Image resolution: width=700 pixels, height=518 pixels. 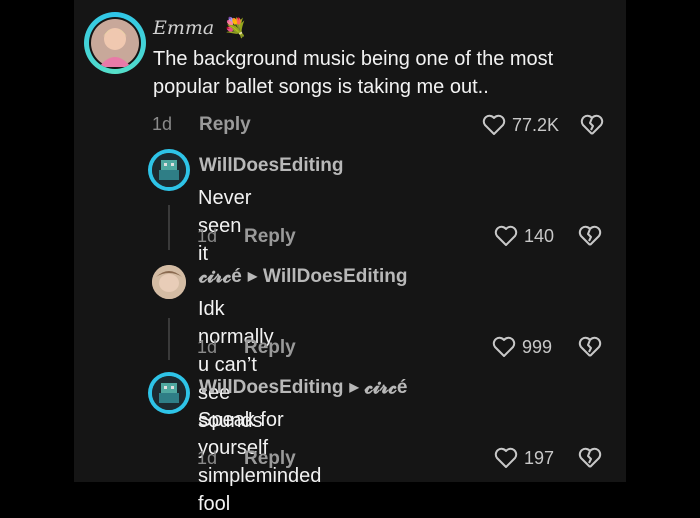 I want to click on like-button: 999, so click(x=522, y=347).